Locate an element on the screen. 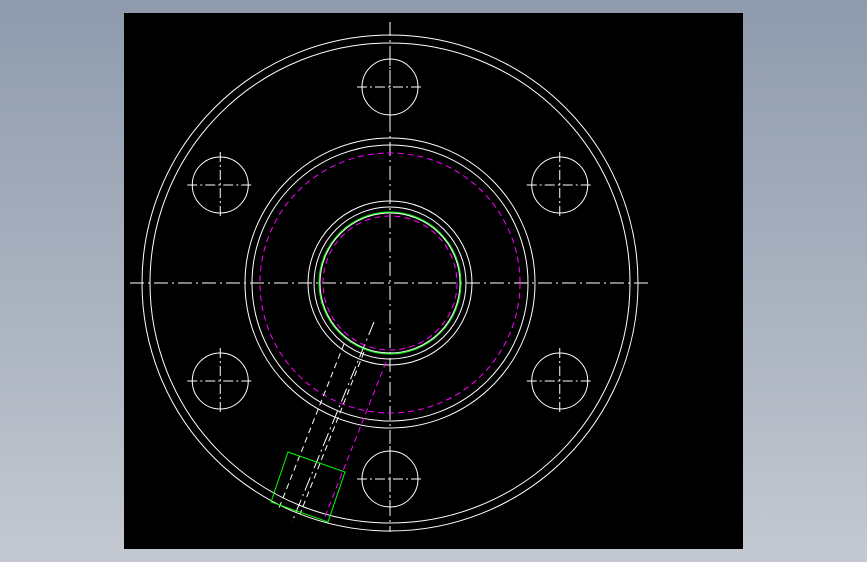 The image size is (867, 562). port-hidden-edge-right is located at coordinates (355, 440).